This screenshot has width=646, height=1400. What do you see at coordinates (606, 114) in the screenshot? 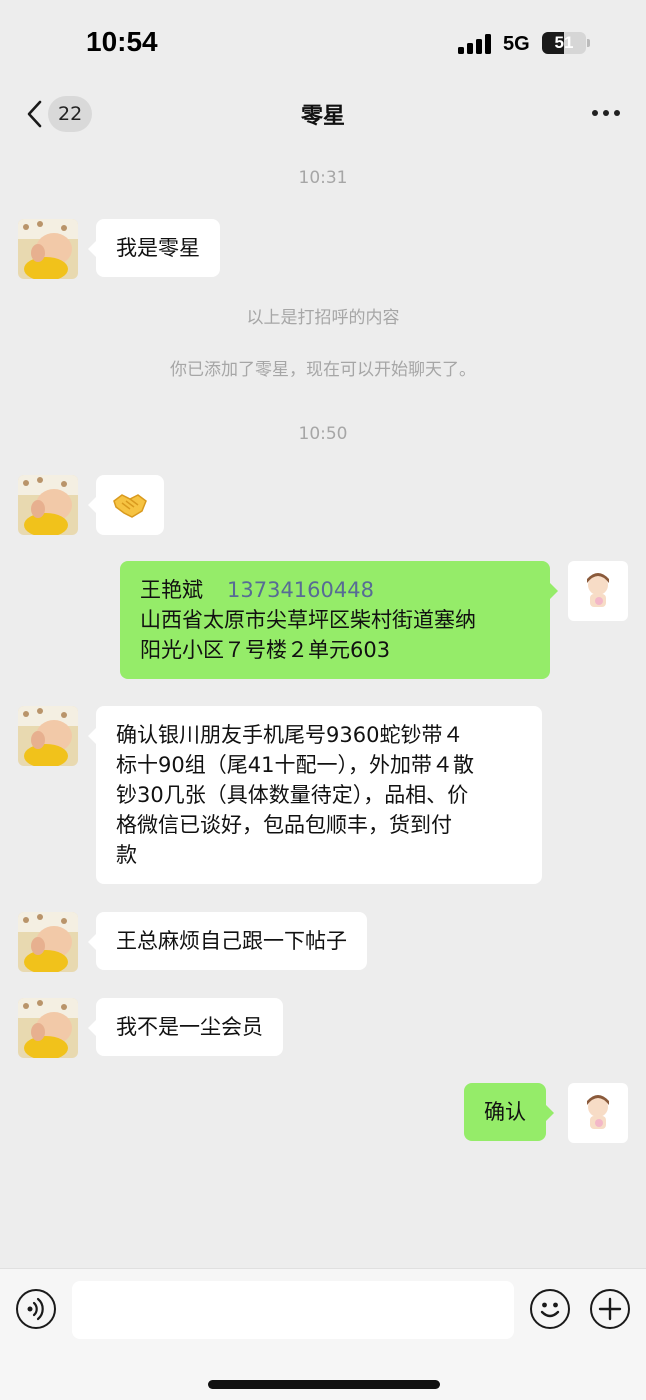
I see `more-dots-icon` at bounding box center [606, 114].